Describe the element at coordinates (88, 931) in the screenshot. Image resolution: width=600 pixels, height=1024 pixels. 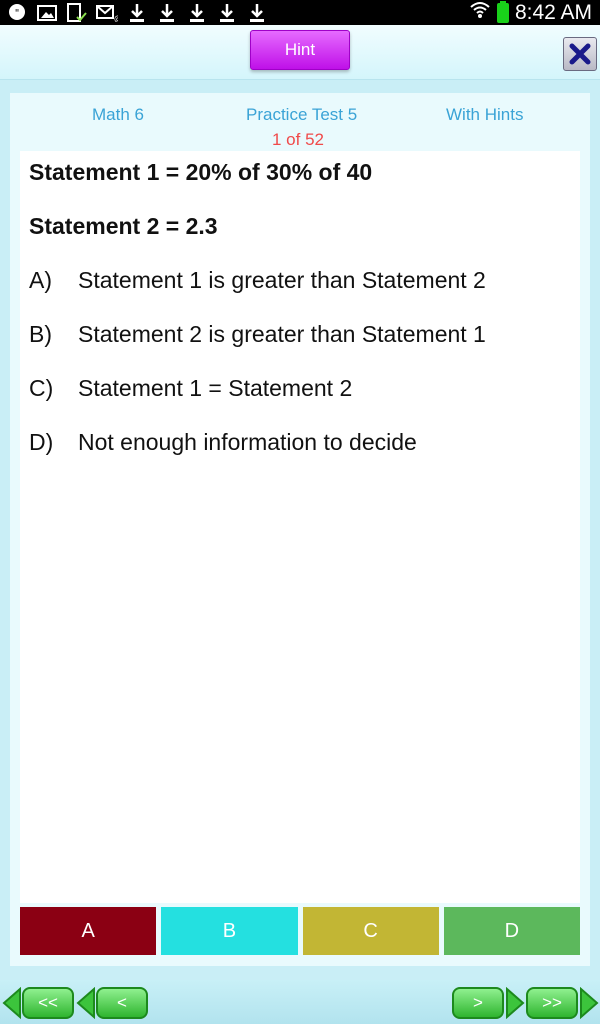
I see `answer-a-button: A` at that location.